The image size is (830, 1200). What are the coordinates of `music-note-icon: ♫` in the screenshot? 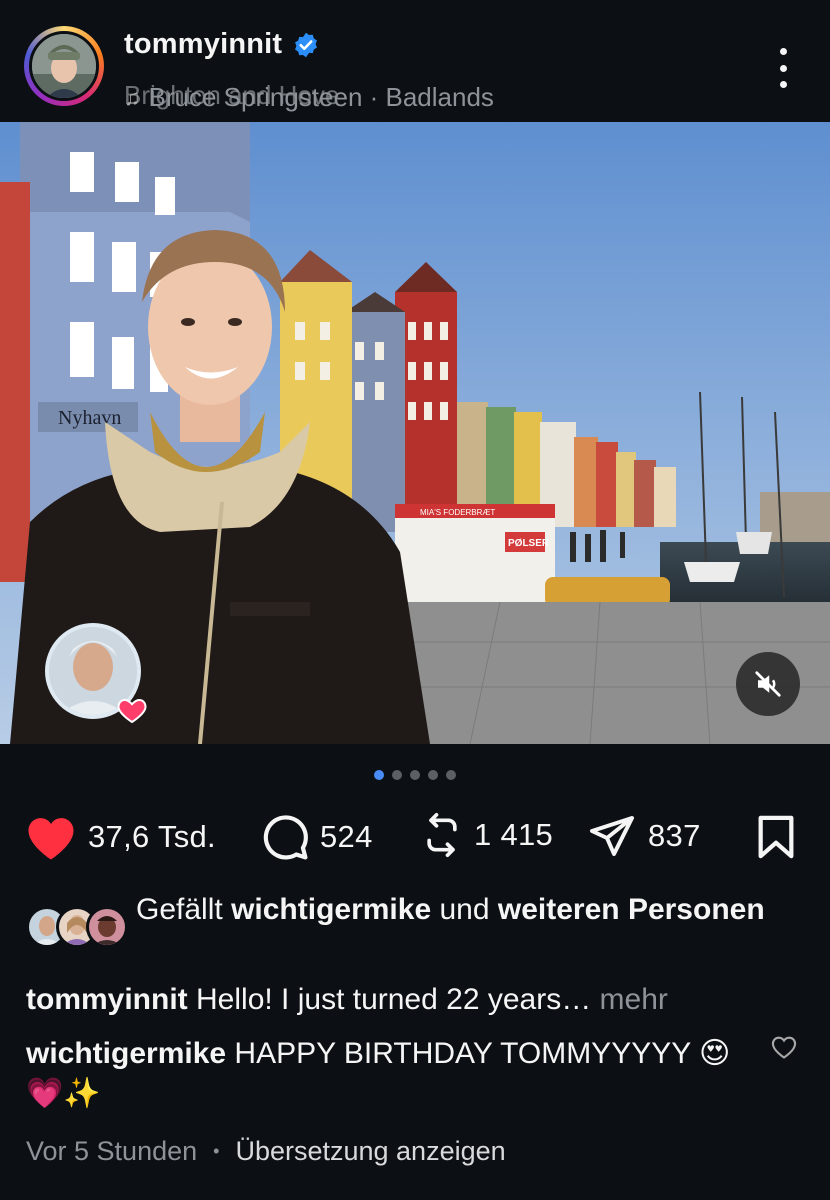 It's located at (132, 97).